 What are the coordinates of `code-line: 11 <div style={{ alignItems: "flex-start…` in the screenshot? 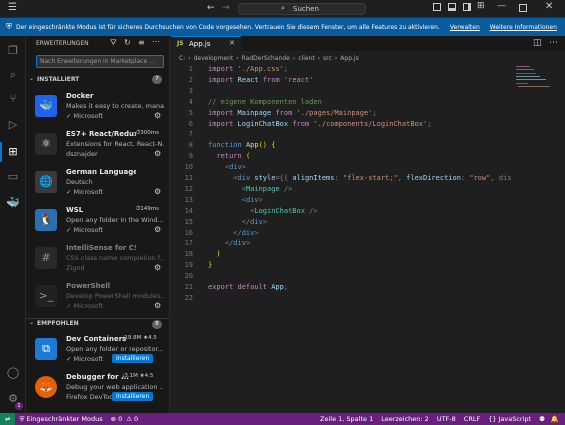 It's located at (368, 178).